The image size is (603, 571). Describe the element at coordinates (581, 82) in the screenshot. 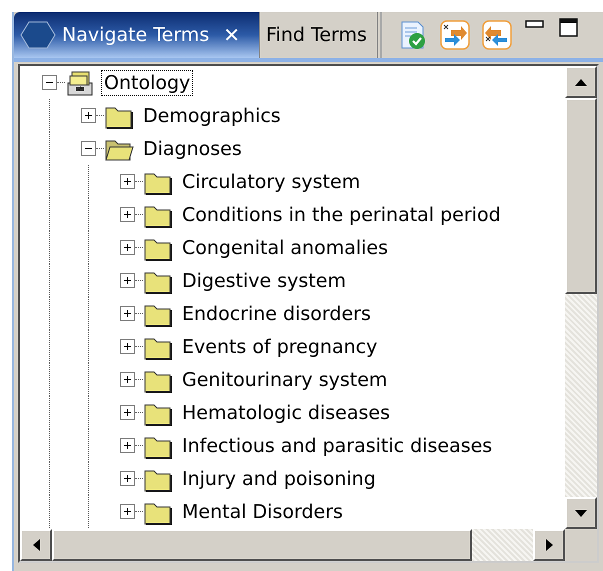

I see `scroll-up-button` at that location.